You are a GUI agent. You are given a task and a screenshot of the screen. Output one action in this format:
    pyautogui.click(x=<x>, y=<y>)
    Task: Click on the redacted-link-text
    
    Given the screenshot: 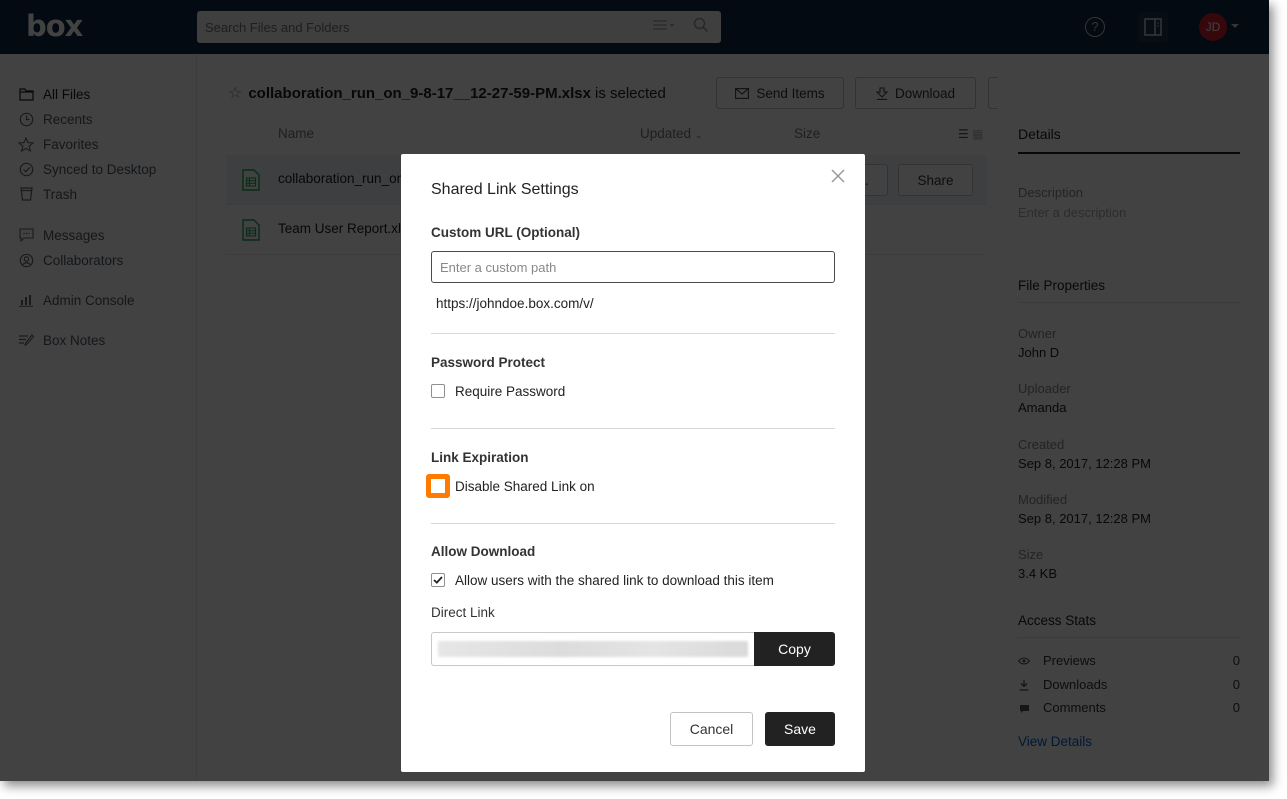 What is the action you would take?
    pyautogui.click(x=593, y=649)
    